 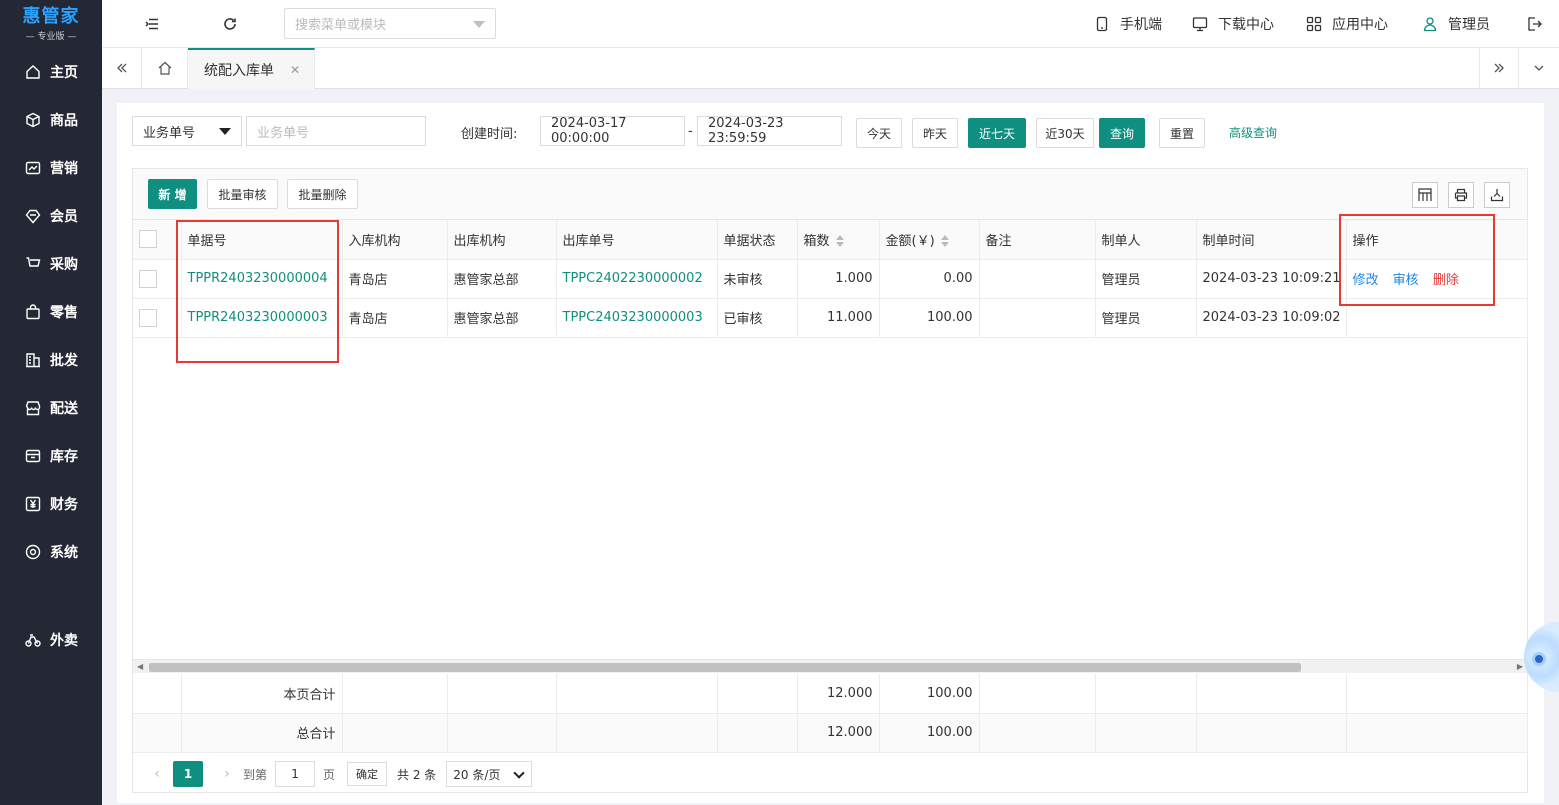 I want to click on sidebar-item-purchase: 采购, so click(x=51, y=264).